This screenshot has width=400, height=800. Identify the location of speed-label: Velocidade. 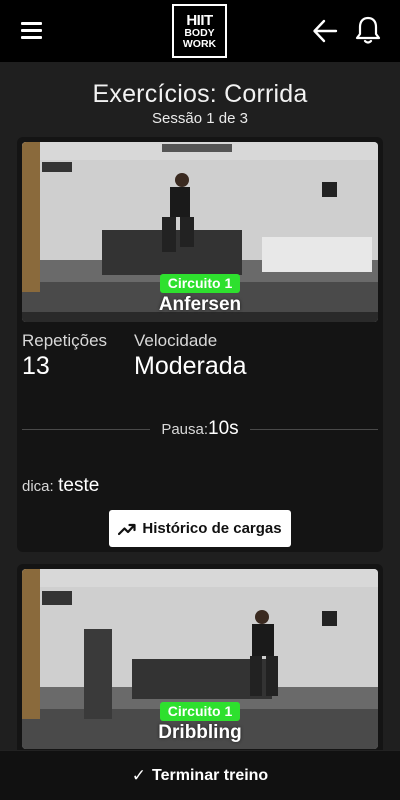
(176, 340).